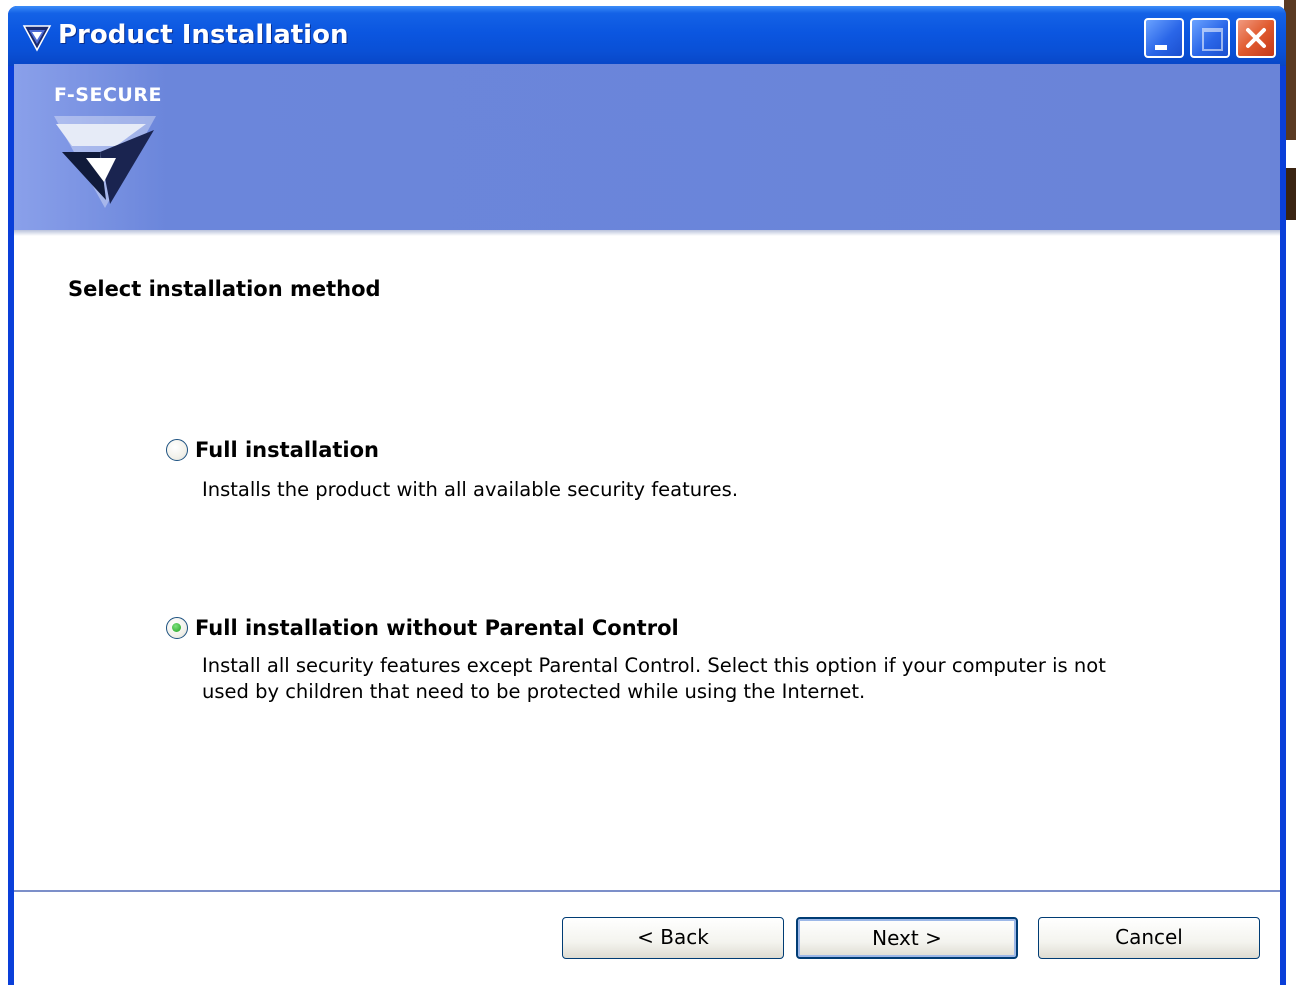 The width and height of the screenshot is (1296, 985). Describe the element at coordinates (647, 36) in the screenshot. I see `title-bar: Product Installation` at that location.